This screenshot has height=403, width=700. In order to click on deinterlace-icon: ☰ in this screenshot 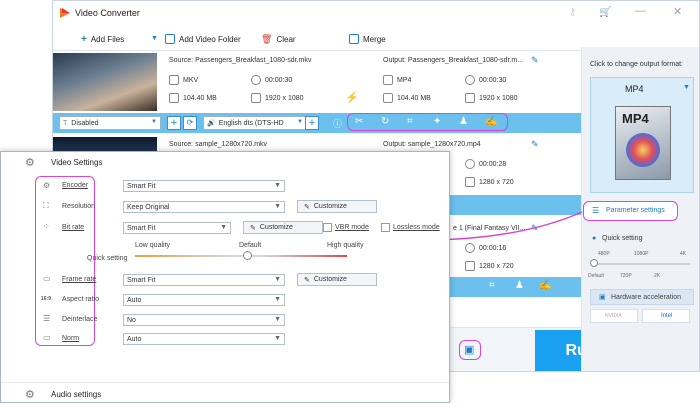, I will do `click(47, 318)`.